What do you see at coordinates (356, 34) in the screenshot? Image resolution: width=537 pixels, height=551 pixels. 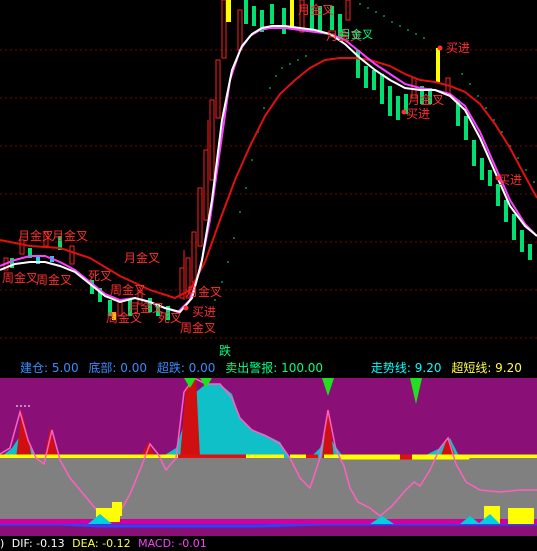 I see `annotation-month-golden-cross-green: 月金叉` at bounding box center [356, 34].